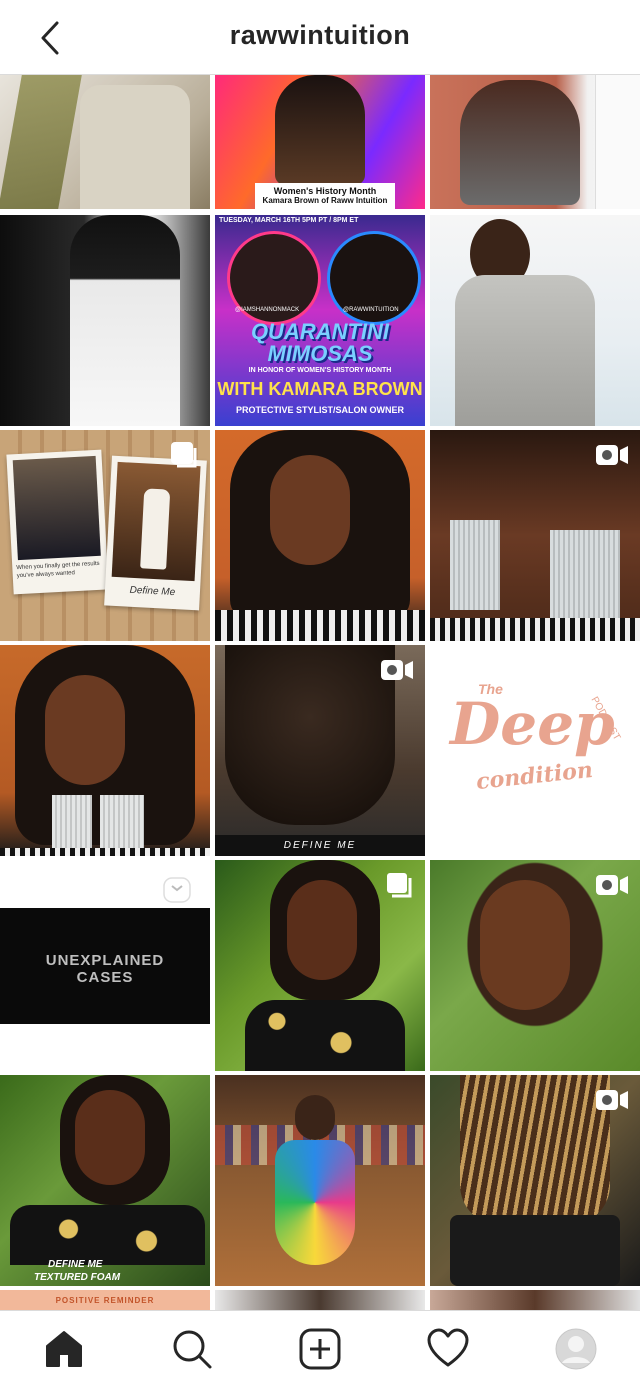  I want to click on post-tile: POSITIVE REMINDER, so click(105, 1300).